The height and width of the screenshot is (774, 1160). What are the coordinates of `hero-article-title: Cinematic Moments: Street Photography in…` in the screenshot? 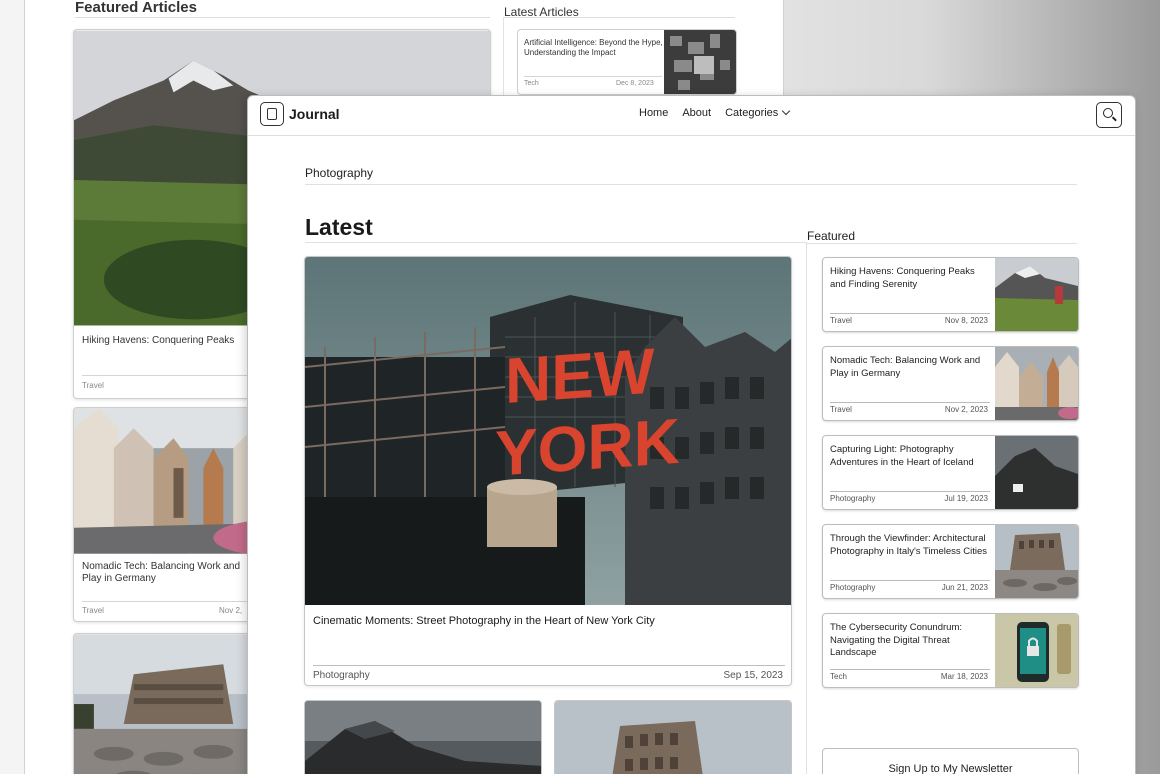 It's located at (484, 621).